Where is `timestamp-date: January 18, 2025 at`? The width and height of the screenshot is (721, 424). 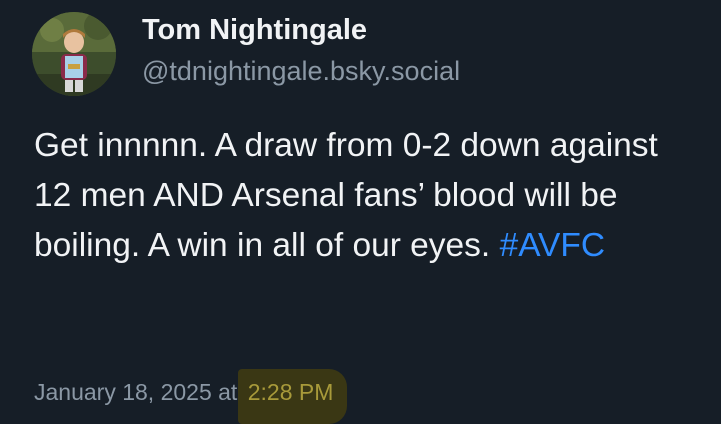 timestamp-date: January 18, 2025 at is located at coordinates (139, 392).